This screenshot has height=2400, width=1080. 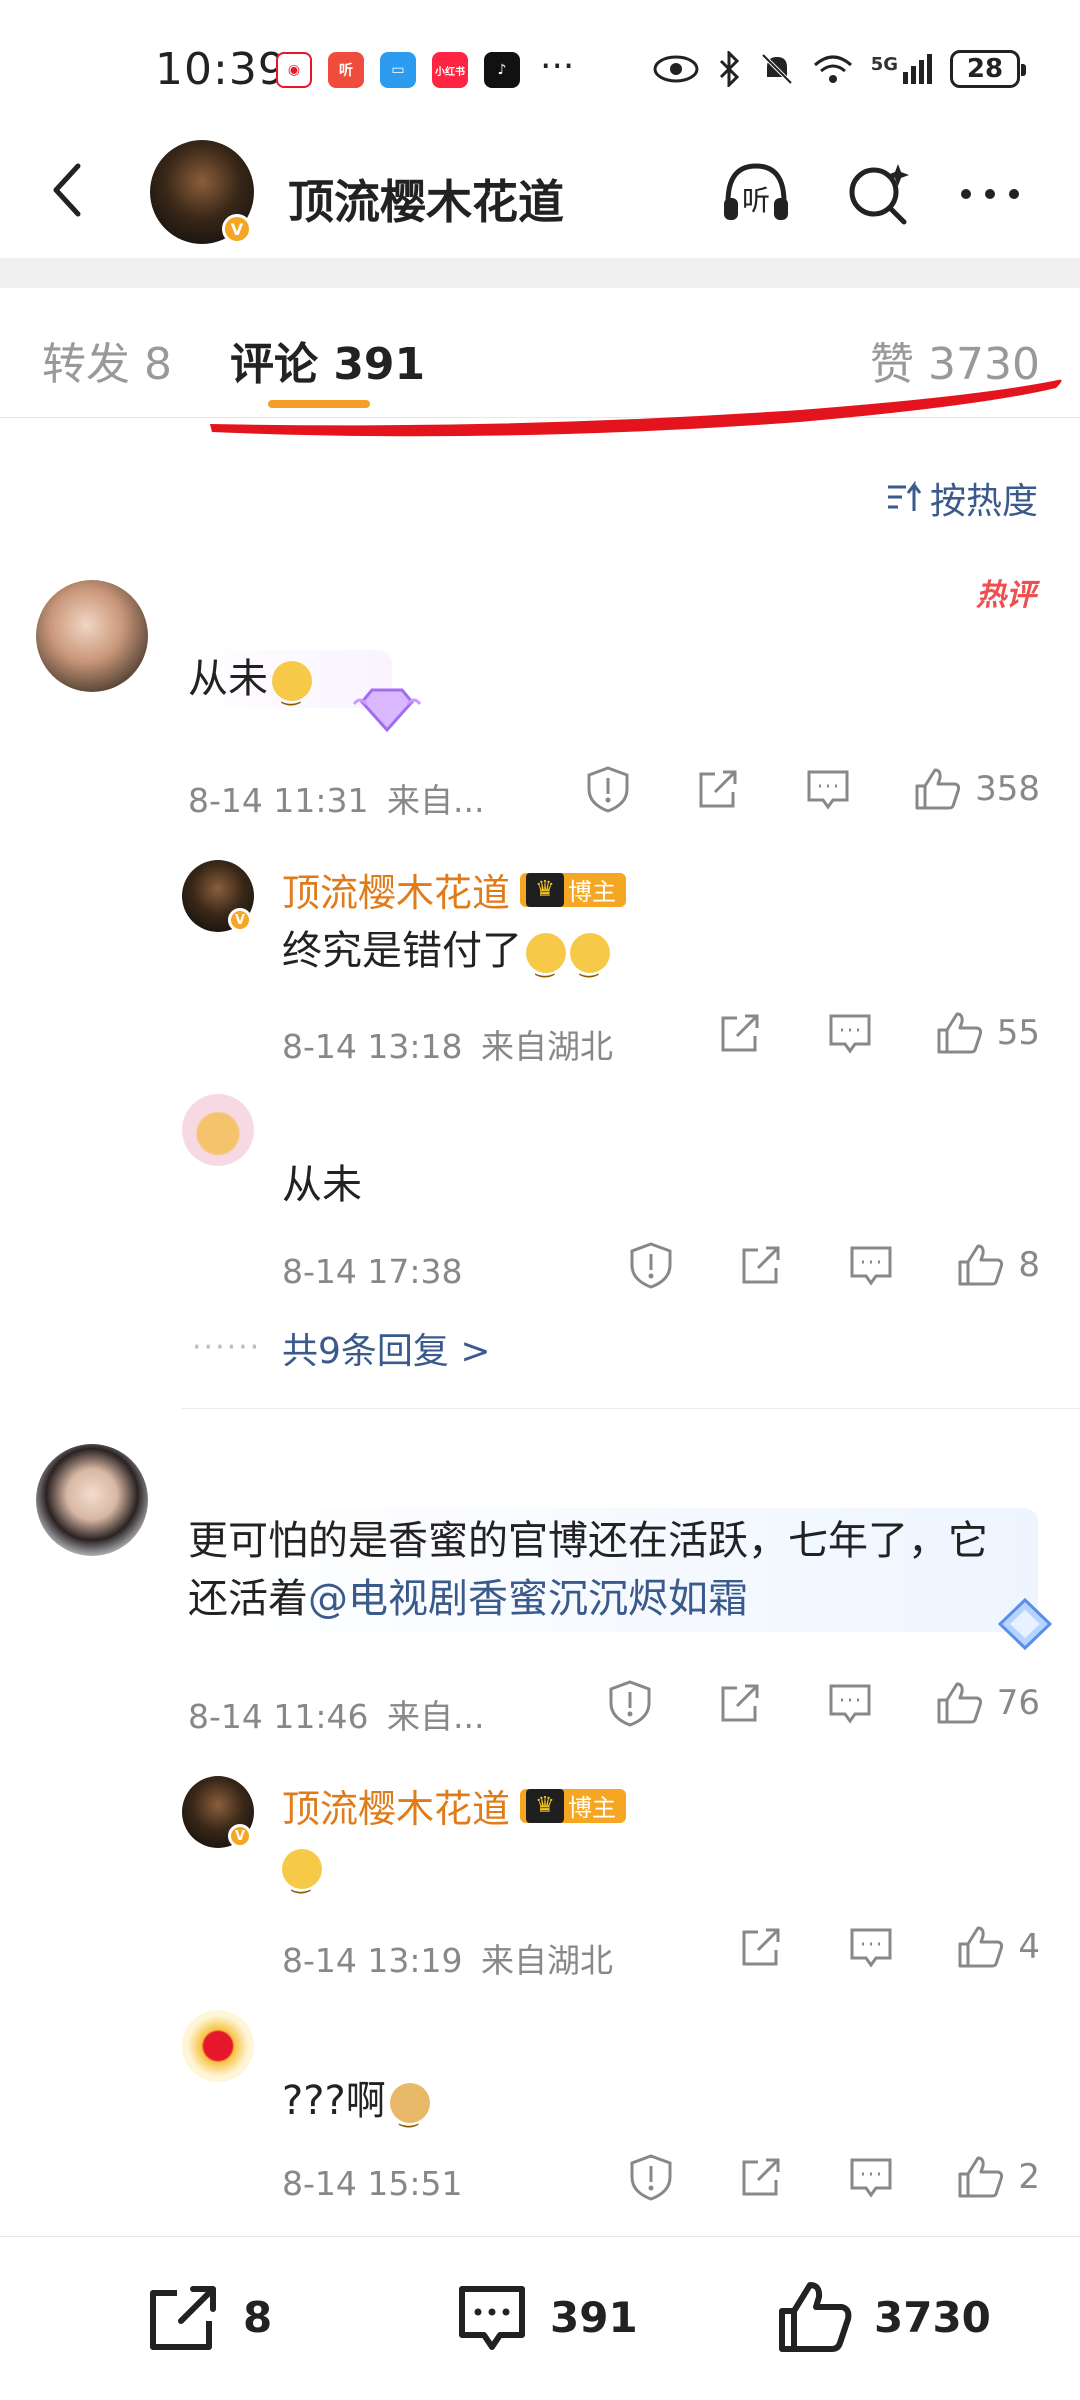 What do you see at coordinates (294, 70) in the screenshot?
I see `weibo-app-icon: ◉` at bounding box center [294, 70].